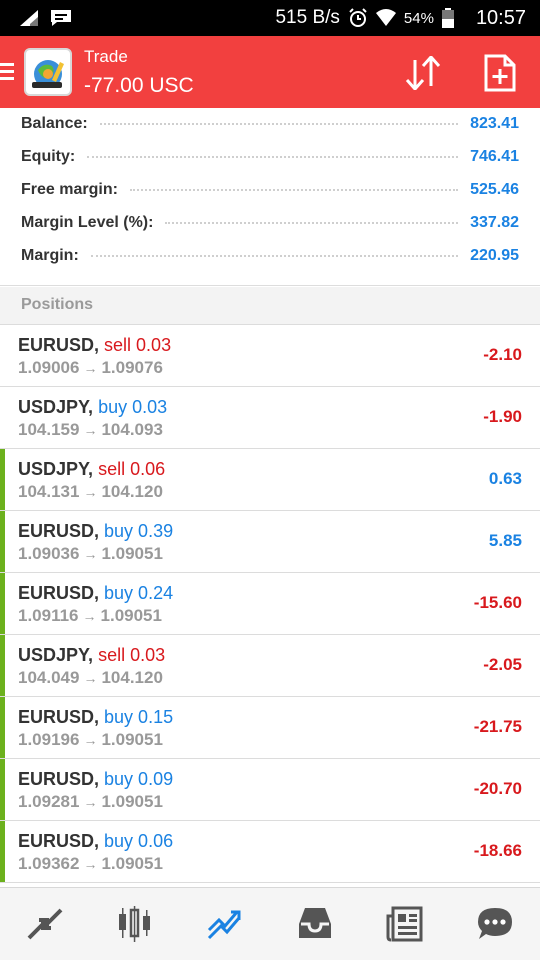 This screenshot has height=960, width=540. Describe the element at coordinates (49, 553) in the screenshot. I see `open-price: 1.09036` at that location.